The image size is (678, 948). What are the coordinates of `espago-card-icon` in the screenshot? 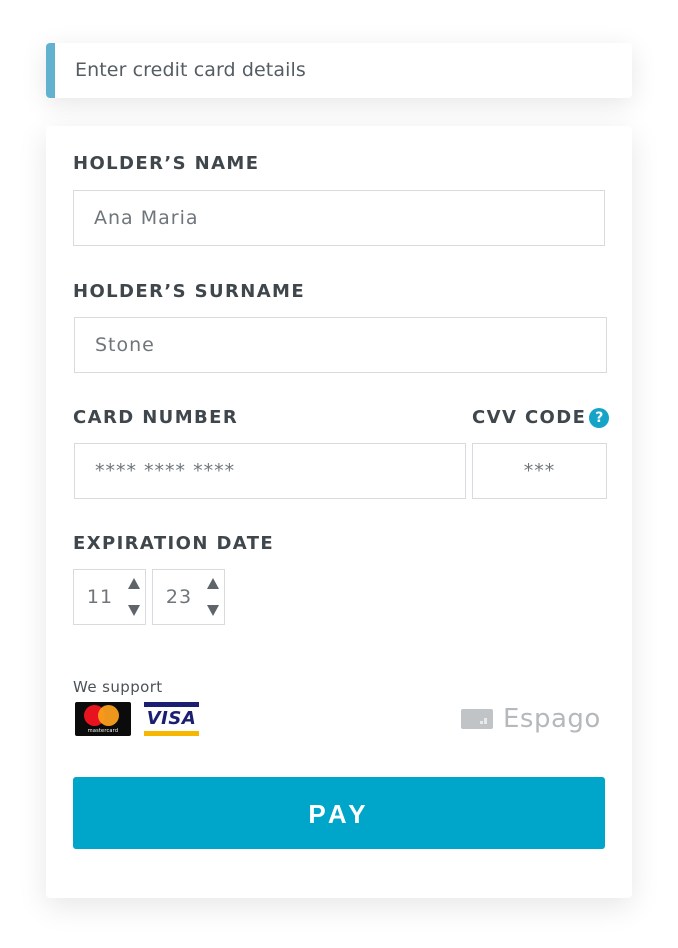 It's located at (477, 719).